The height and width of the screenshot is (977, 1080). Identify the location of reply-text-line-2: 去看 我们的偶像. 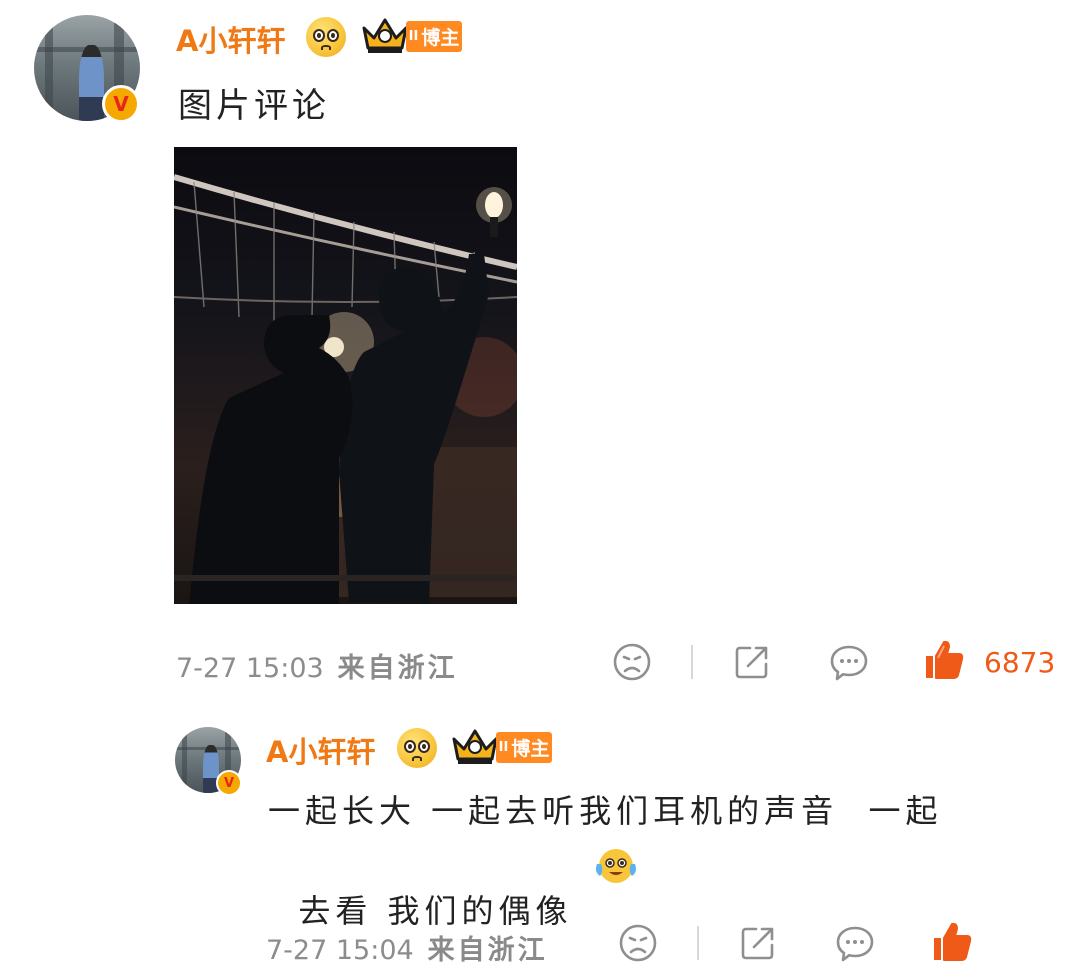
(435, 911).